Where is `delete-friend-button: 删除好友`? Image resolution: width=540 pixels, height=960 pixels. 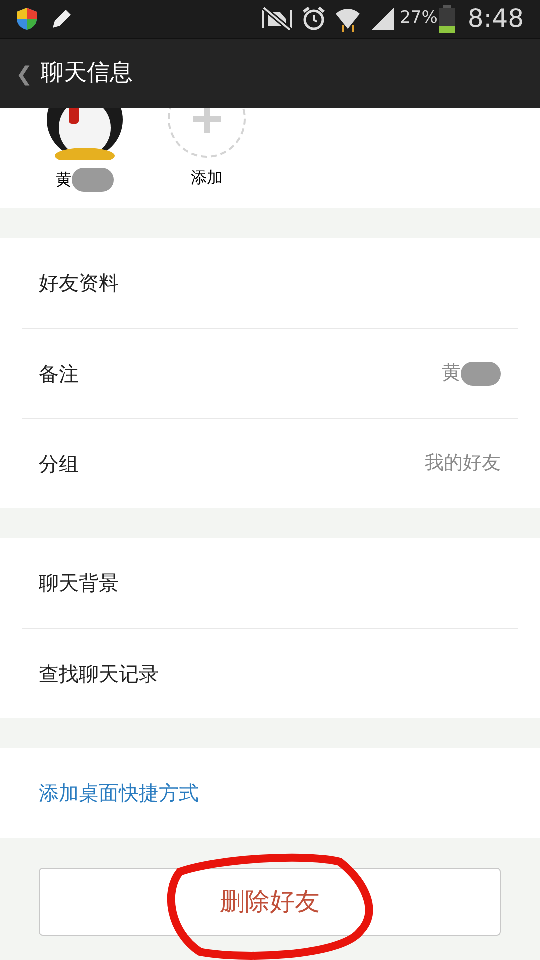 delete-friend-button: 删除好友 is located at coordinates (270, 902).